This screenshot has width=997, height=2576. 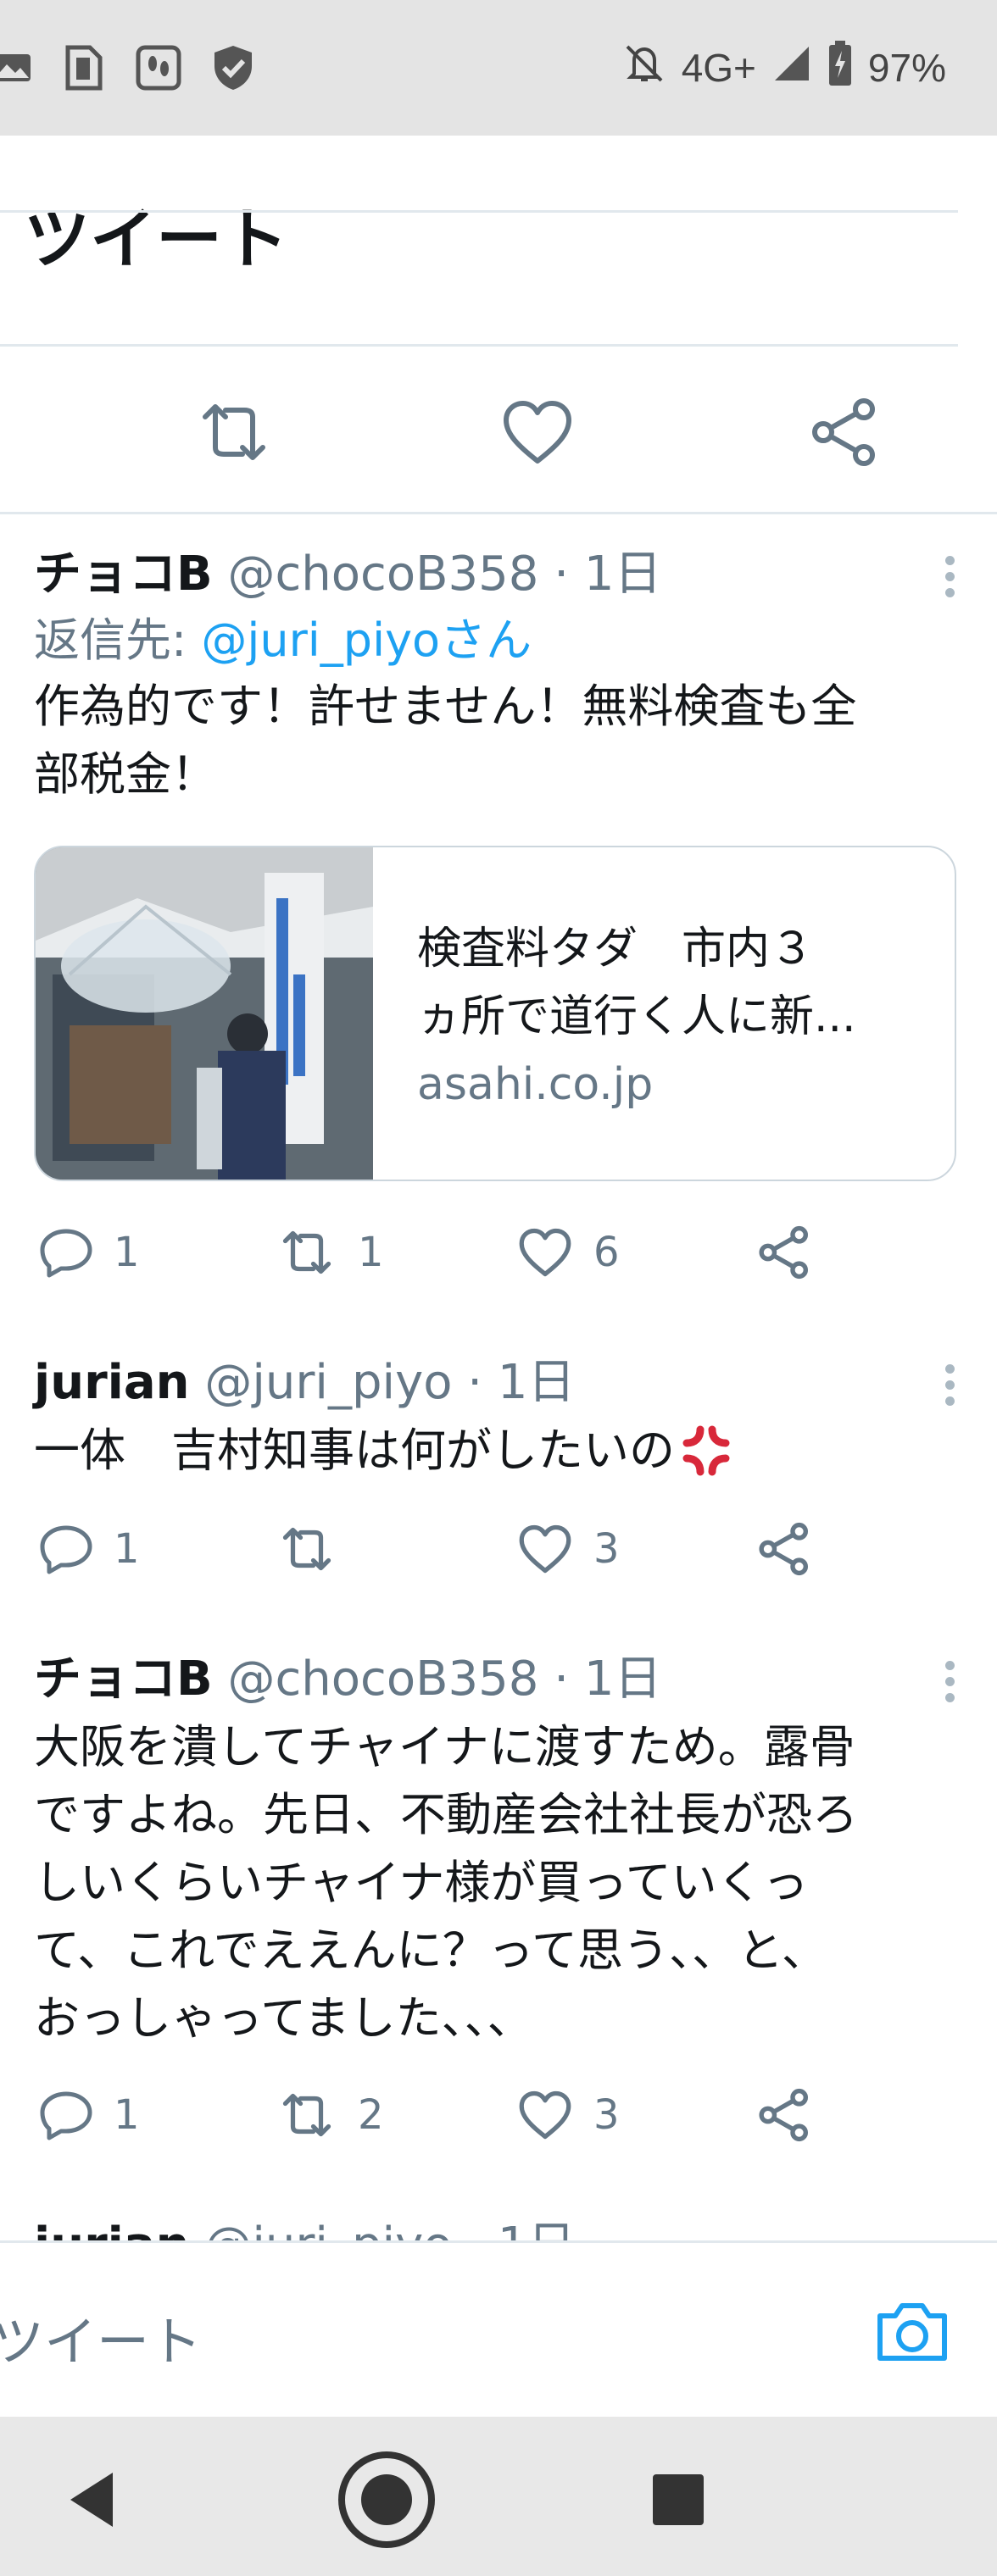 I want to click on network-type: 4G+, so click(x=718, y=68).